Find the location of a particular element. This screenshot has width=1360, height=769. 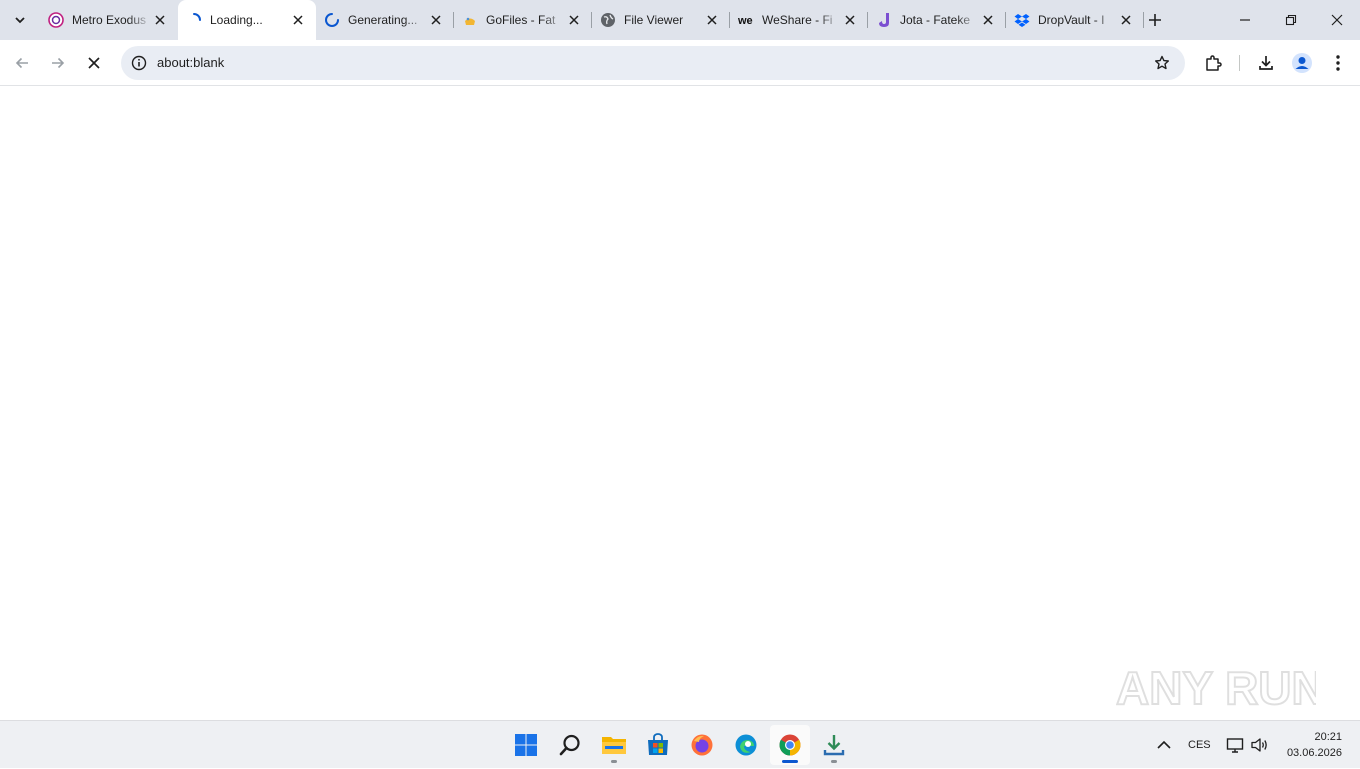

weshare-favicon-icon: we is located at coordinates (746, 20).